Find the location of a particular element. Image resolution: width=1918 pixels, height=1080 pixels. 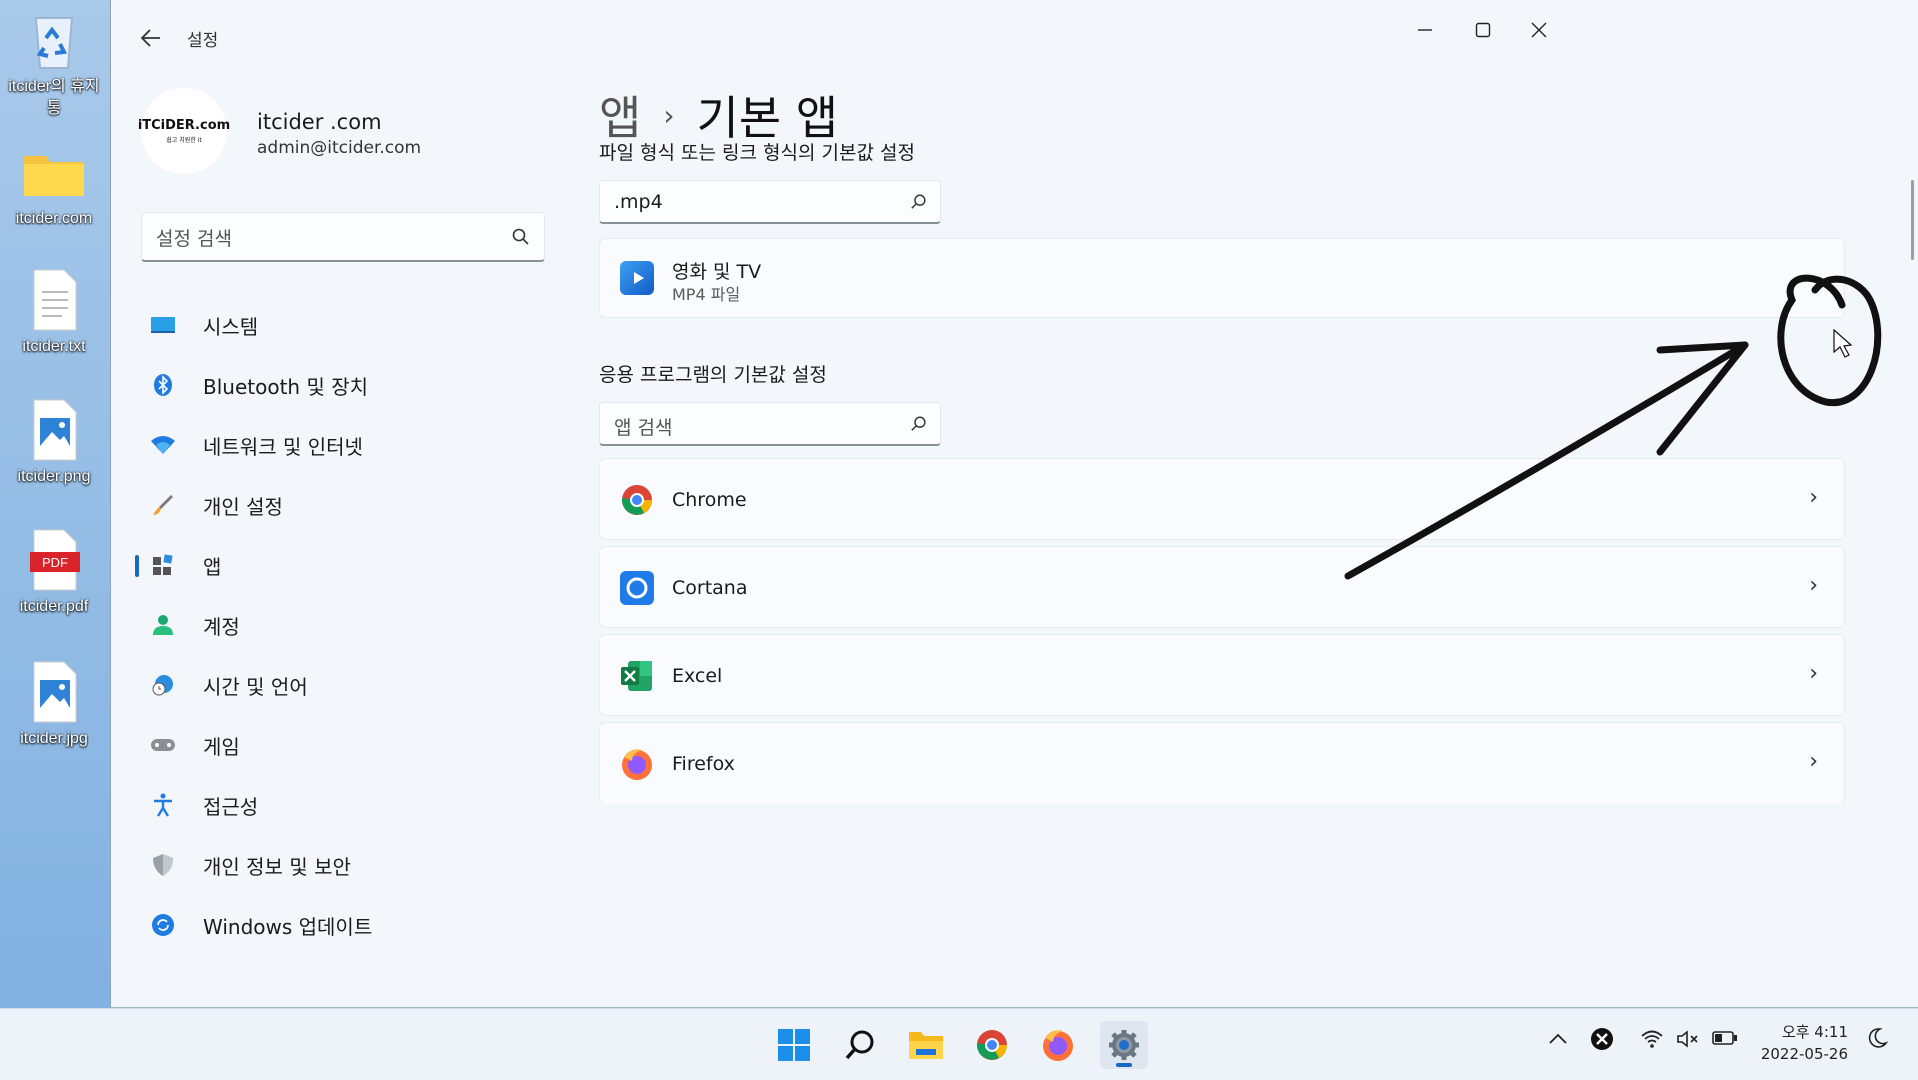

chrome-icon is located at coordinates (637, 500).